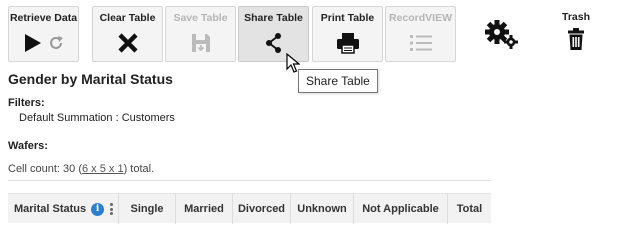 Image resolution: width=617 pixels, height=240 pixels. What do you see at coordinates (98, 209) in the screenshot?
I see `info-icon: i` at bounding box center [98, 209].